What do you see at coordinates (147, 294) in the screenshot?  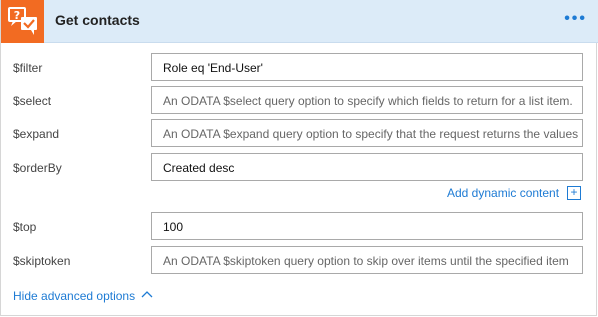 I see `chevron-up-icon` at bounding box center [147, 294].